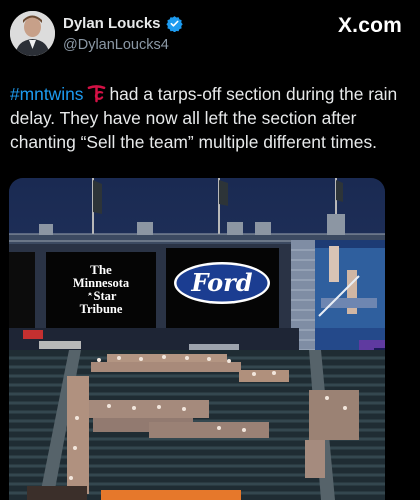 The image size is (420, 500). I want to click on star-tribune-board: The Minnesota Star Tribune, so click(101, 291).